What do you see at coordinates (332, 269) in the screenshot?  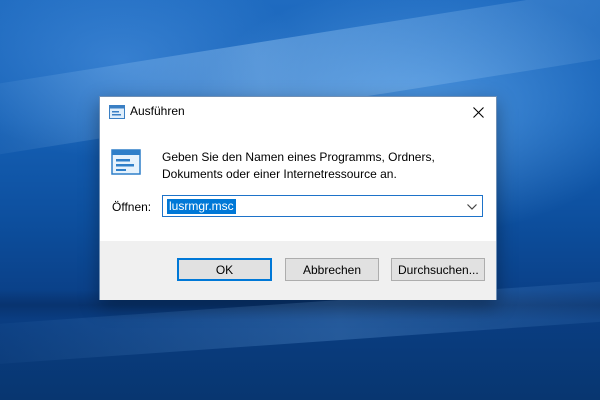 I see `cancel-button: Abbrechen` at bounding box center [332, 269].